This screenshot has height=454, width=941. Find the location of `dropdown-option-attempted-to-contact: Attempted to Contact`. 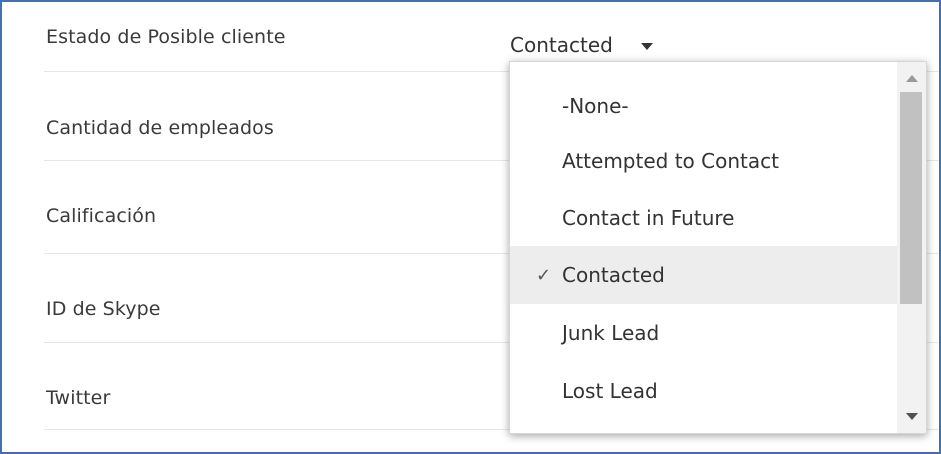

dropdown-option-attempted-to-contact: Attempted to Contact is located at coordinates (703, 161).